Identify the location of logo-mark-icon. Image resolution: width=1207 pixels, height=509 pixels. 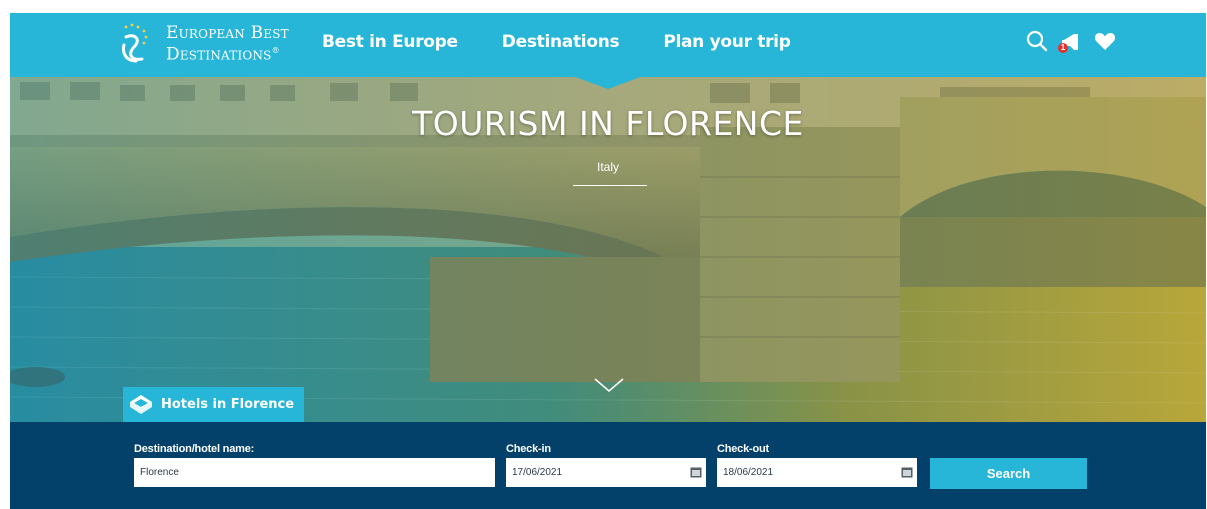
(135, 43).